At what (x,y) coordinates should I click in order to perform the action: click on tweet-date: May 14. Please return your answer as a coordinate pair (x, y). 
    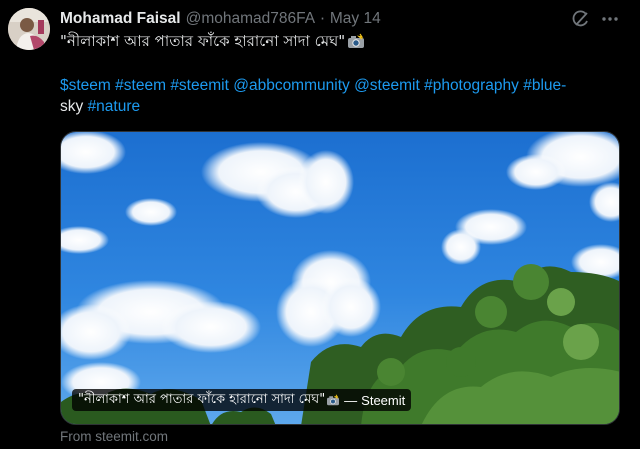
    Looking at the image, I should click on (355, 19).